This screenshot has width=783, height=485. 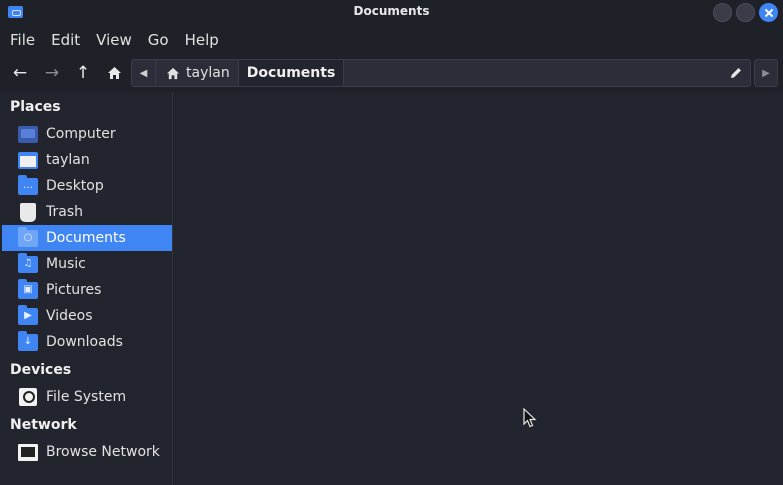 I want to click on devices-heading: Devices, so click(x=41, y=370).